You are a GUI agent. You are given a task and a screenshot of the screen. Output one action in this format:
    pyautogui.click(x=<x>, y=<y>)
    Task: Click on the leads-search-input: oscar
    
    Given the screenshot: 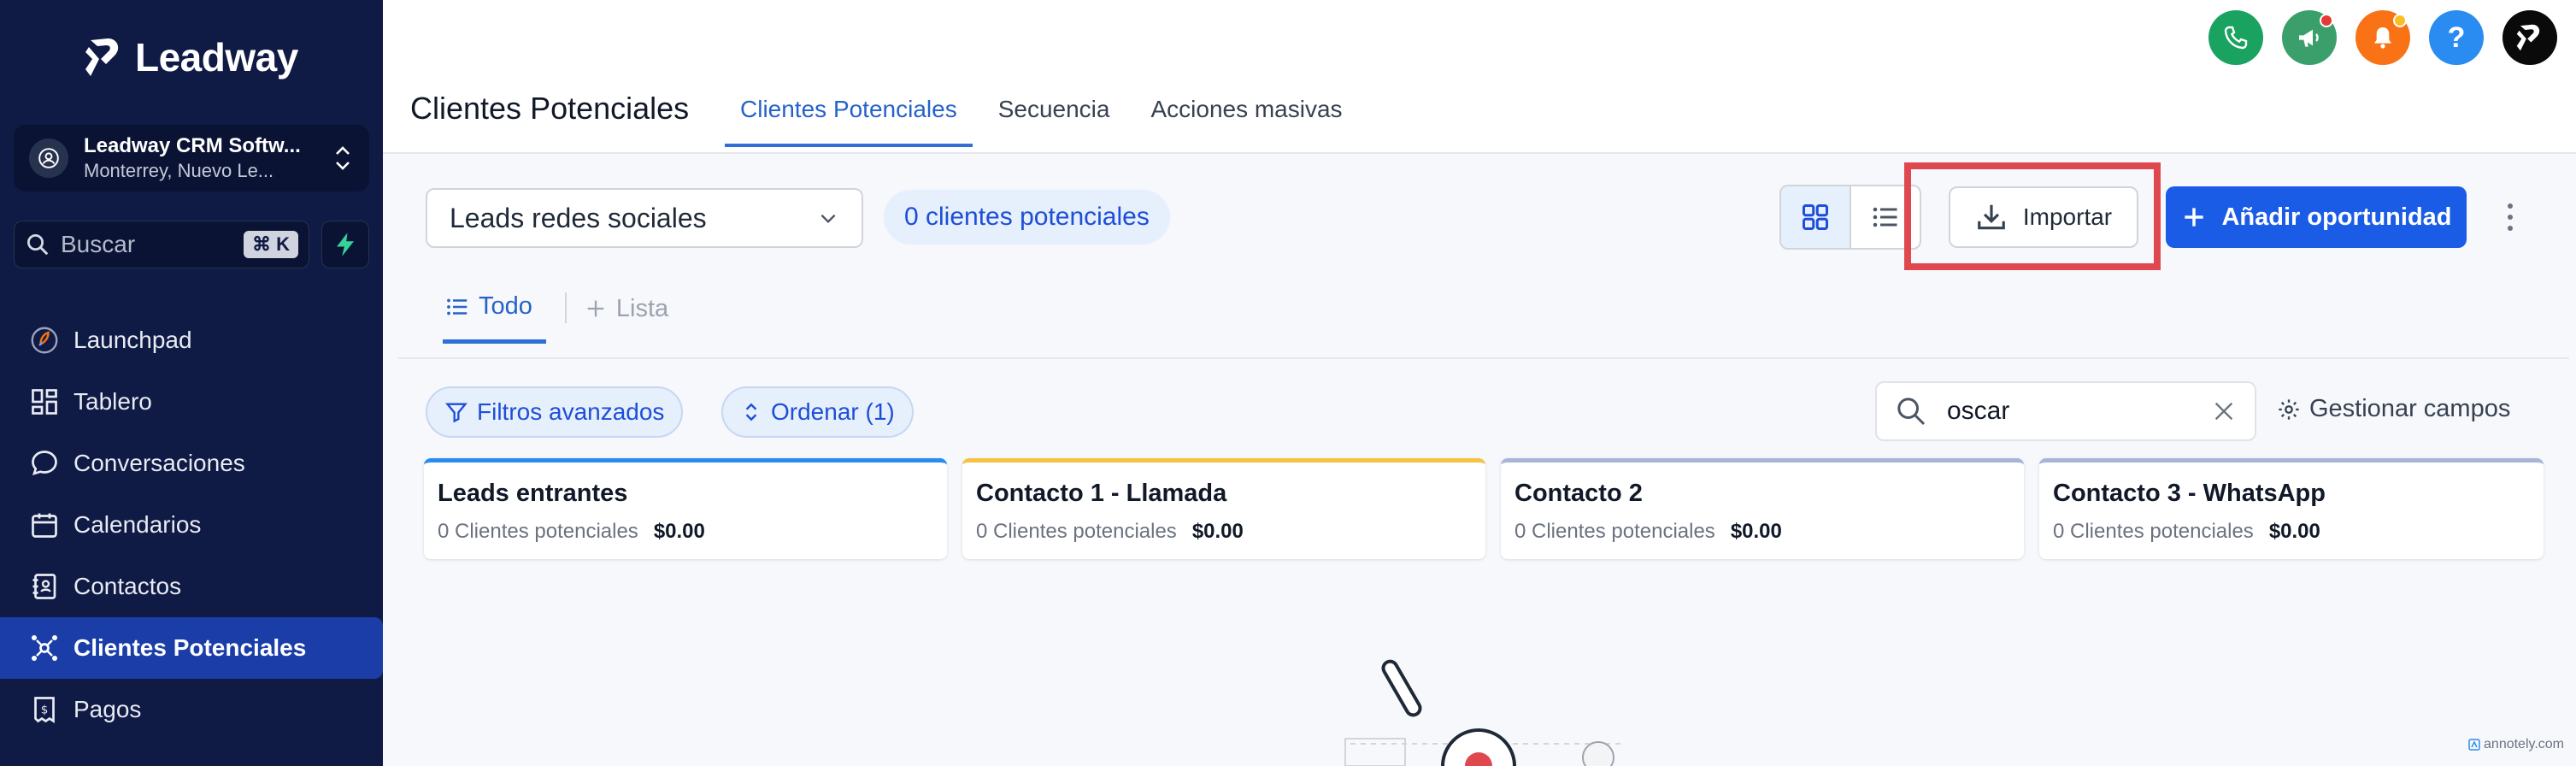 What is the action you would take?
    pyautogui.click(x=2065, y=411)
    